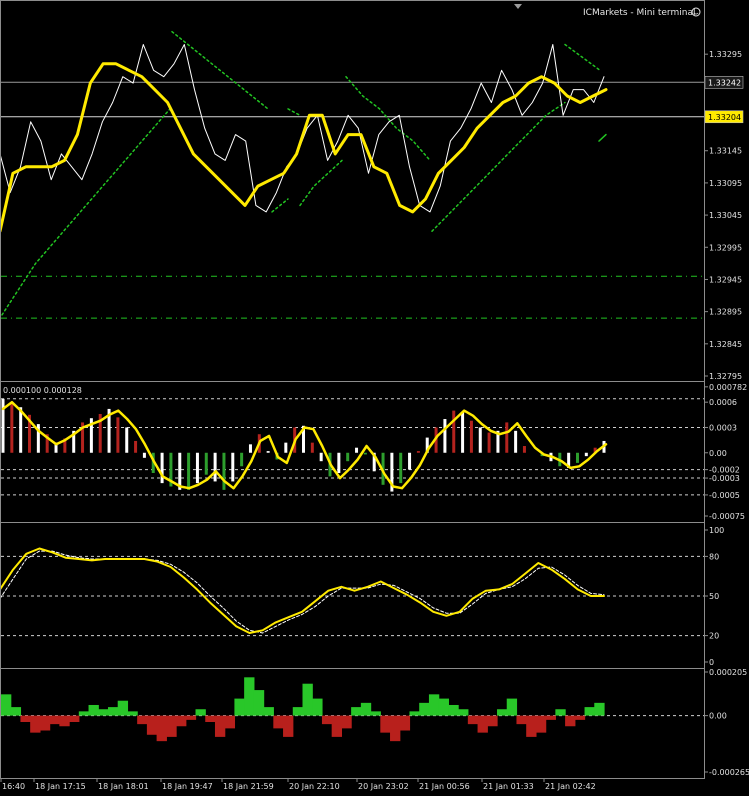 This screenshot has height=796, width=749. I want to click on time-label-3: 18 Jan 19:47, so click(187, 786).